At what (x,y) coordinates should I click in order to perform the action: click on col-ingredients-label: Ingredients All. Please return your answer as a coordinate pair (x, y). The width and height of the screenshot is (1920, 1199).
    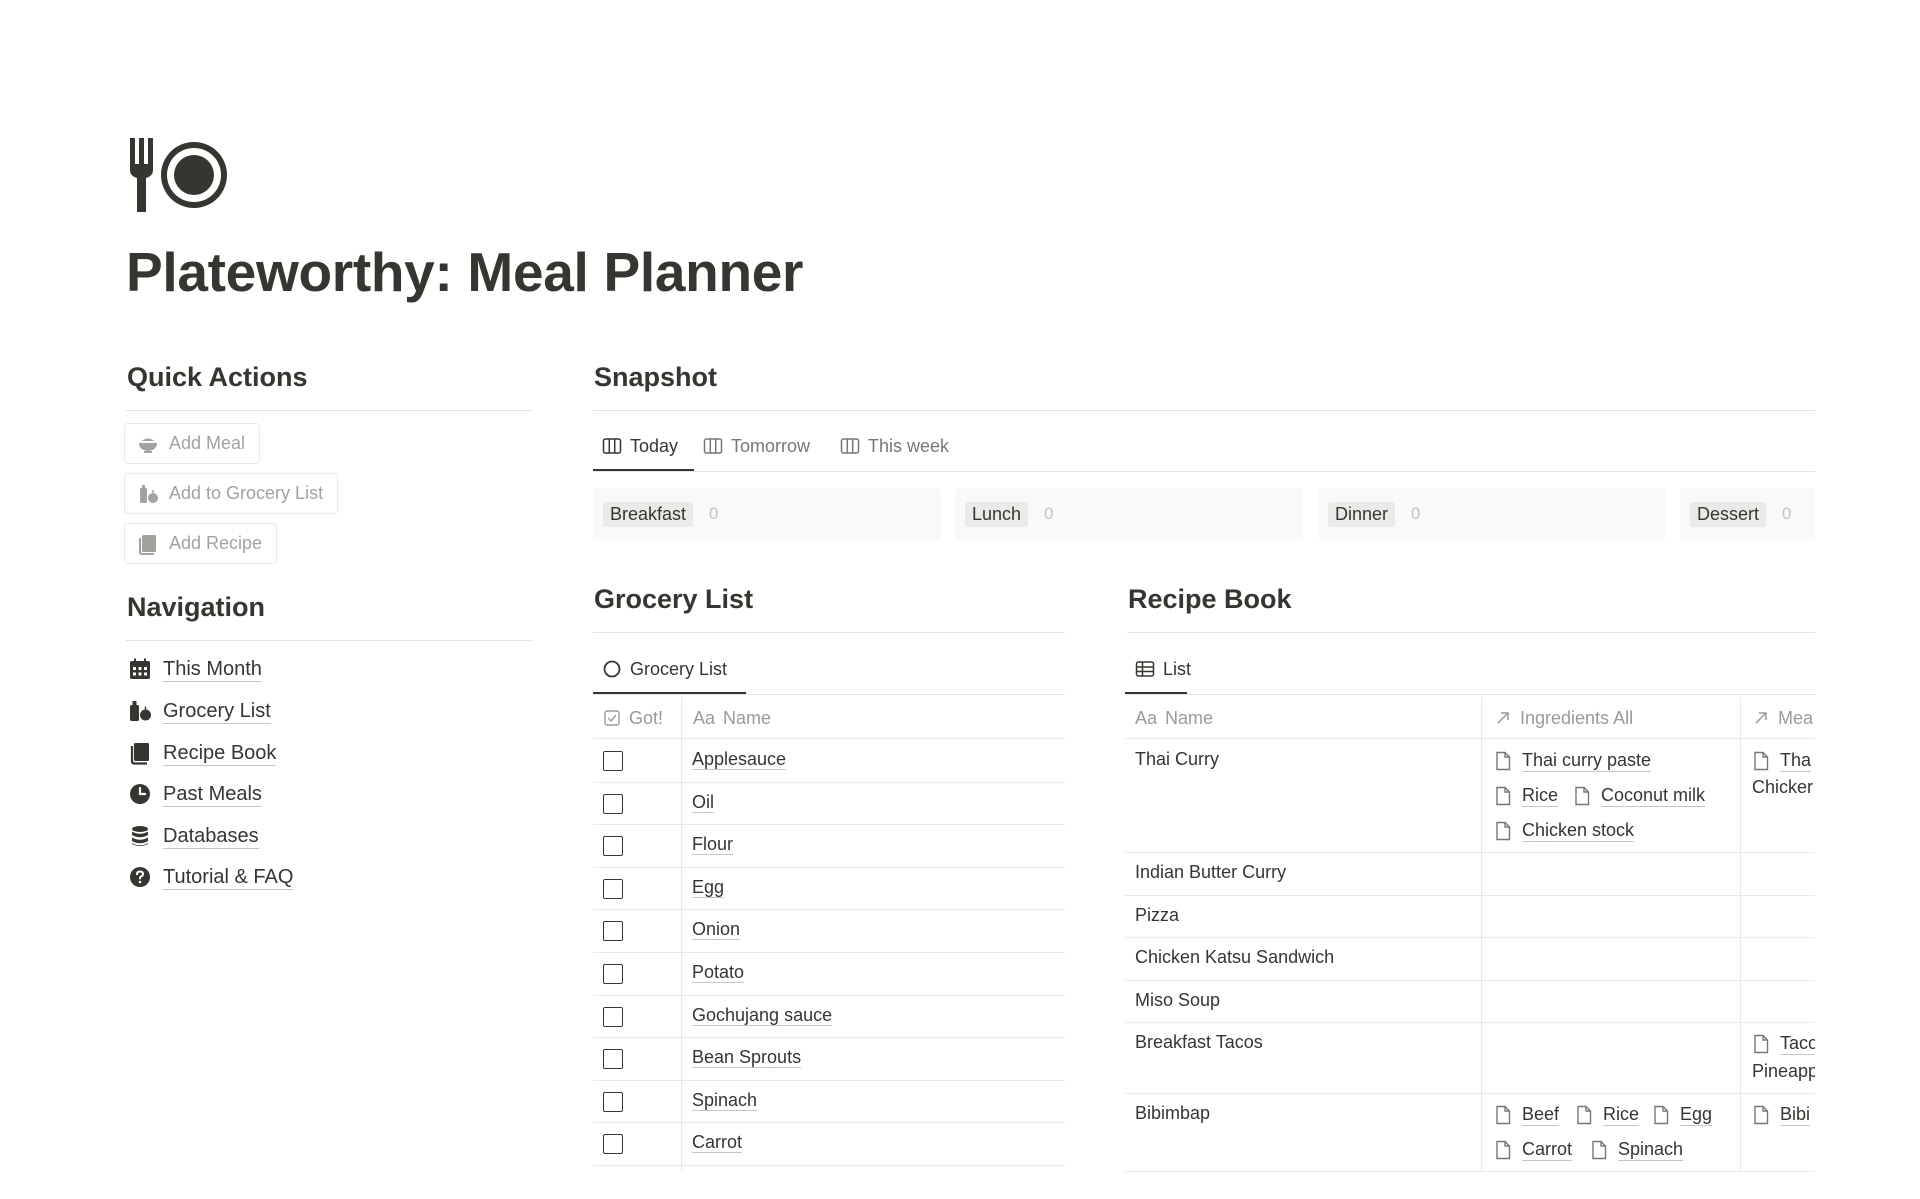
    Looking at the image, I should click on (1577, 717).